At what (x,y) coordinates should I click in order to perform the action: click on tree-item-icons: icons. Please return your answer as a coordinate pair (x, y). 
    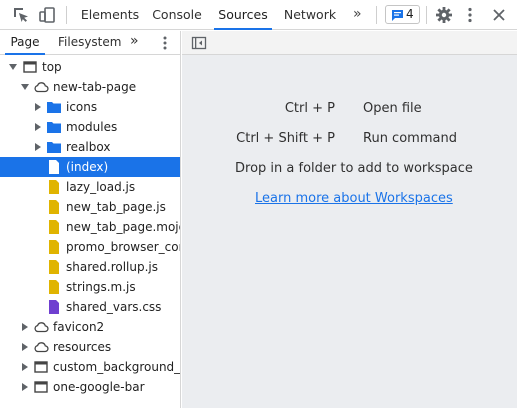
    Looking at the image, I should click on (90, 107).